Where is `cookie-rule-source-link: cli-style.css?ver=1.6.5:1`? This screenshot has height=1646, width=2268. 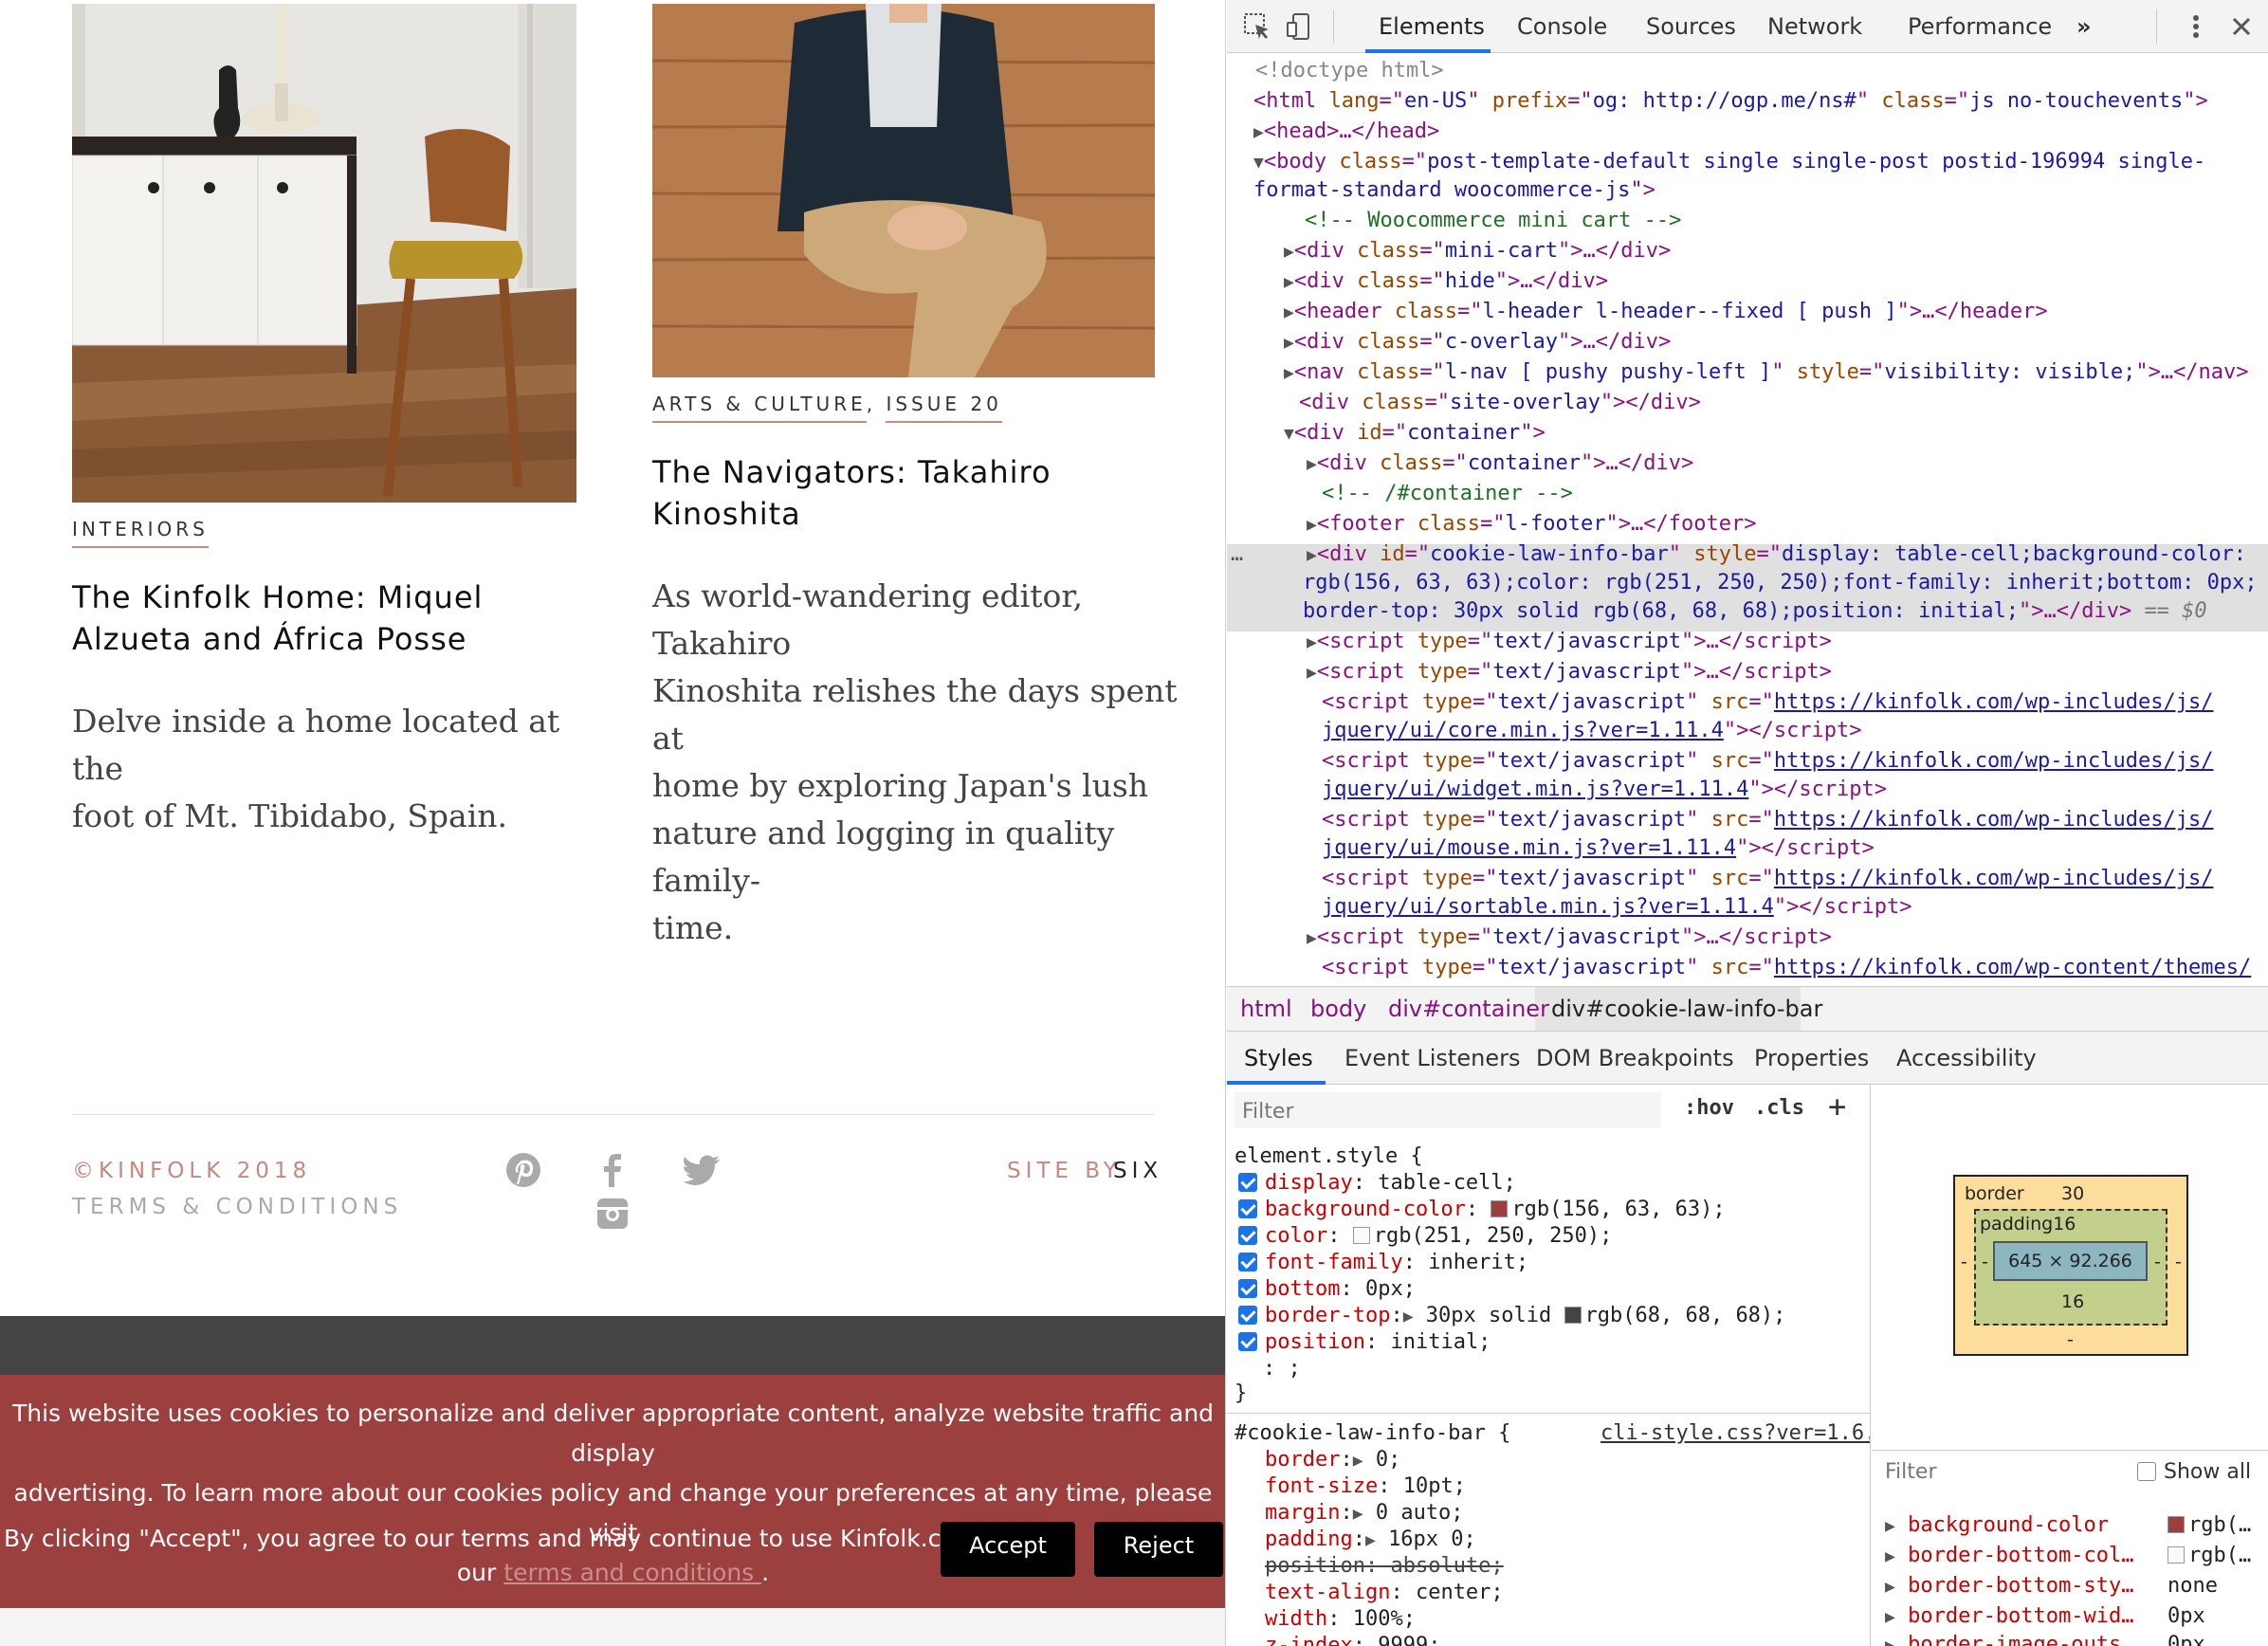
cookie-rule-source-link: cli-style.css?ver=1.6.5:1 is located at coordinates (1735, 1433).